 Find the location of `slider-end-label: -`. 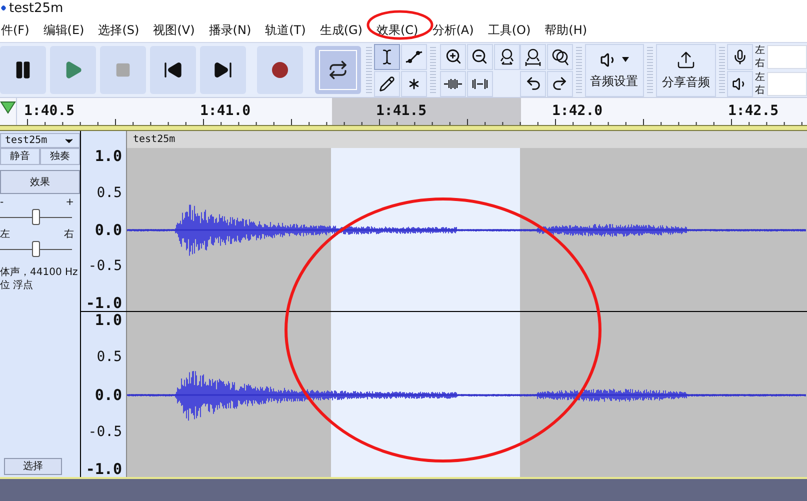

slider-end-label: - is located at coordinates (2, 202).